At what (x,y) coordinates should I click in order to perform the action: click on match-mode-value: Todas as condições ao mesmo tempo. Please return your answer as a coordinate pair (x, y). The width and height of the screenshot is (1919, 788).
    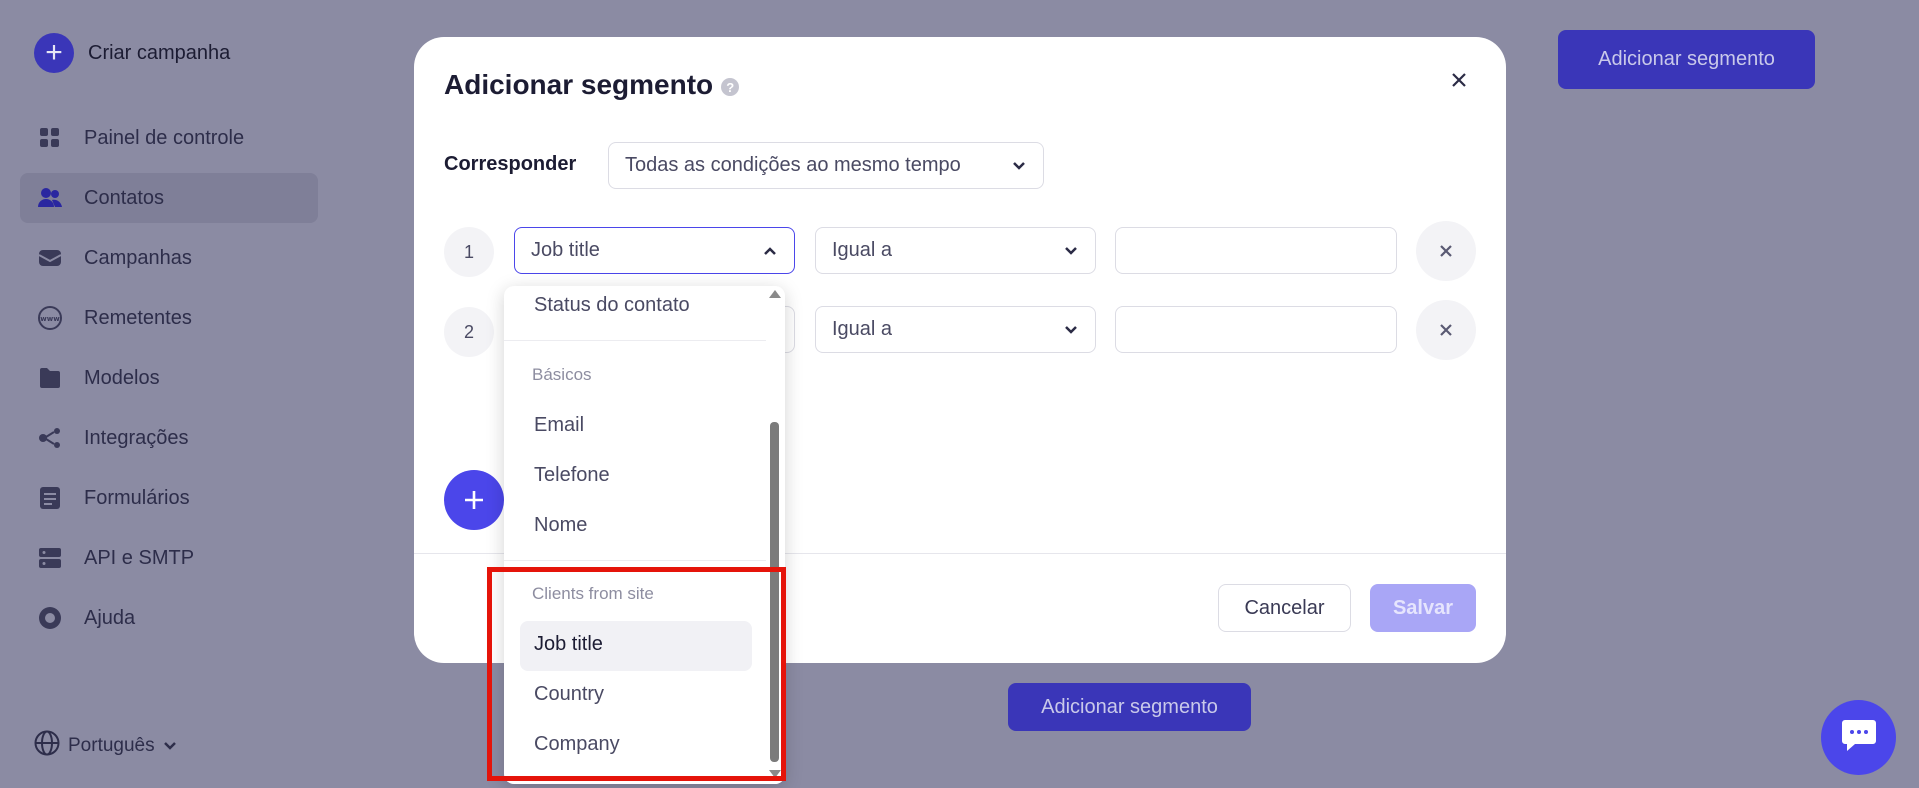
    Looking at the image, I should click on (793, 165).